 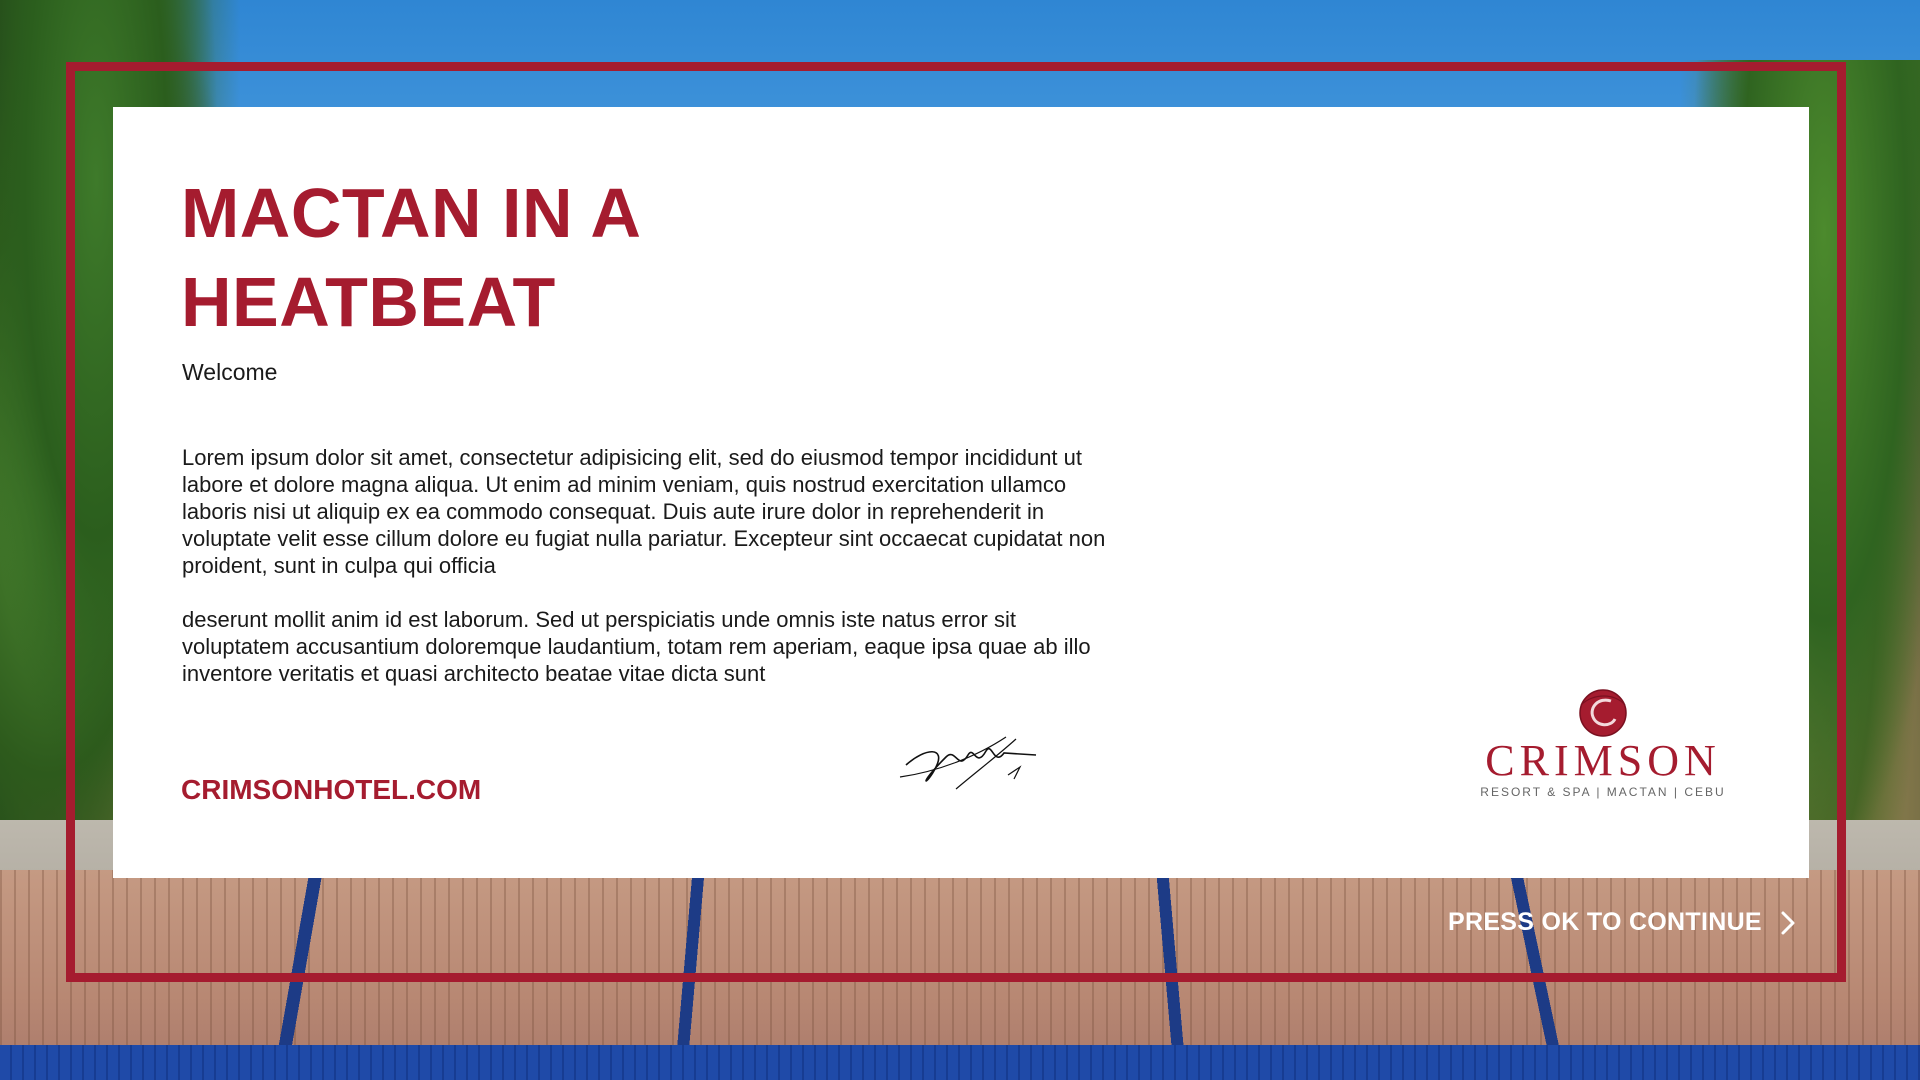 What do you see at coordinates (368, 302) in the screenshot?
I see `title-line-2: HEATBEAT` at bounding box center [368, 302].